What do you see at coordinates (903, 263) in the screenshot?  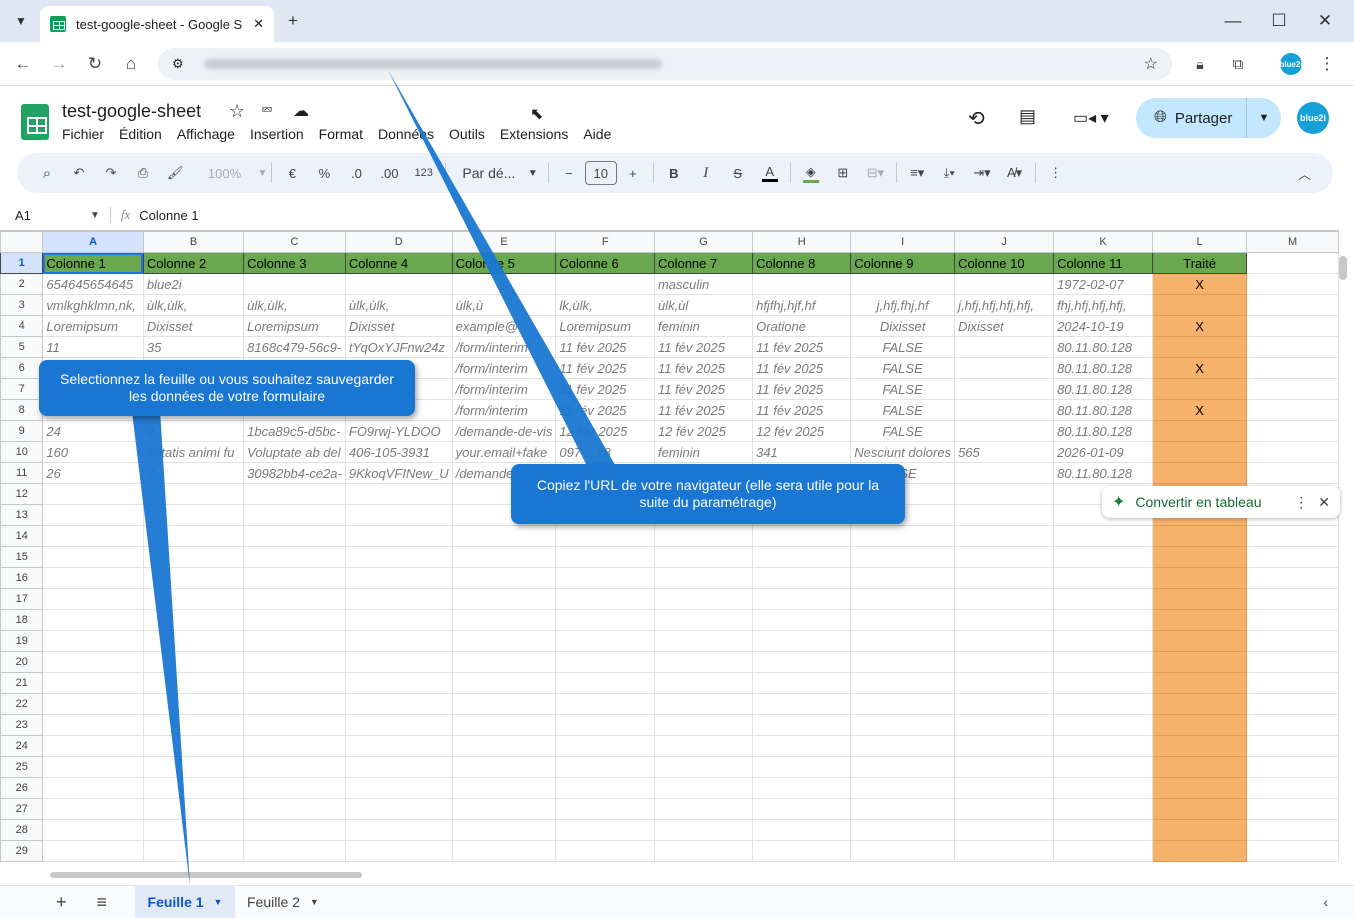 I see `header-cell: Colonne 9` at bounding box center [903, 263].